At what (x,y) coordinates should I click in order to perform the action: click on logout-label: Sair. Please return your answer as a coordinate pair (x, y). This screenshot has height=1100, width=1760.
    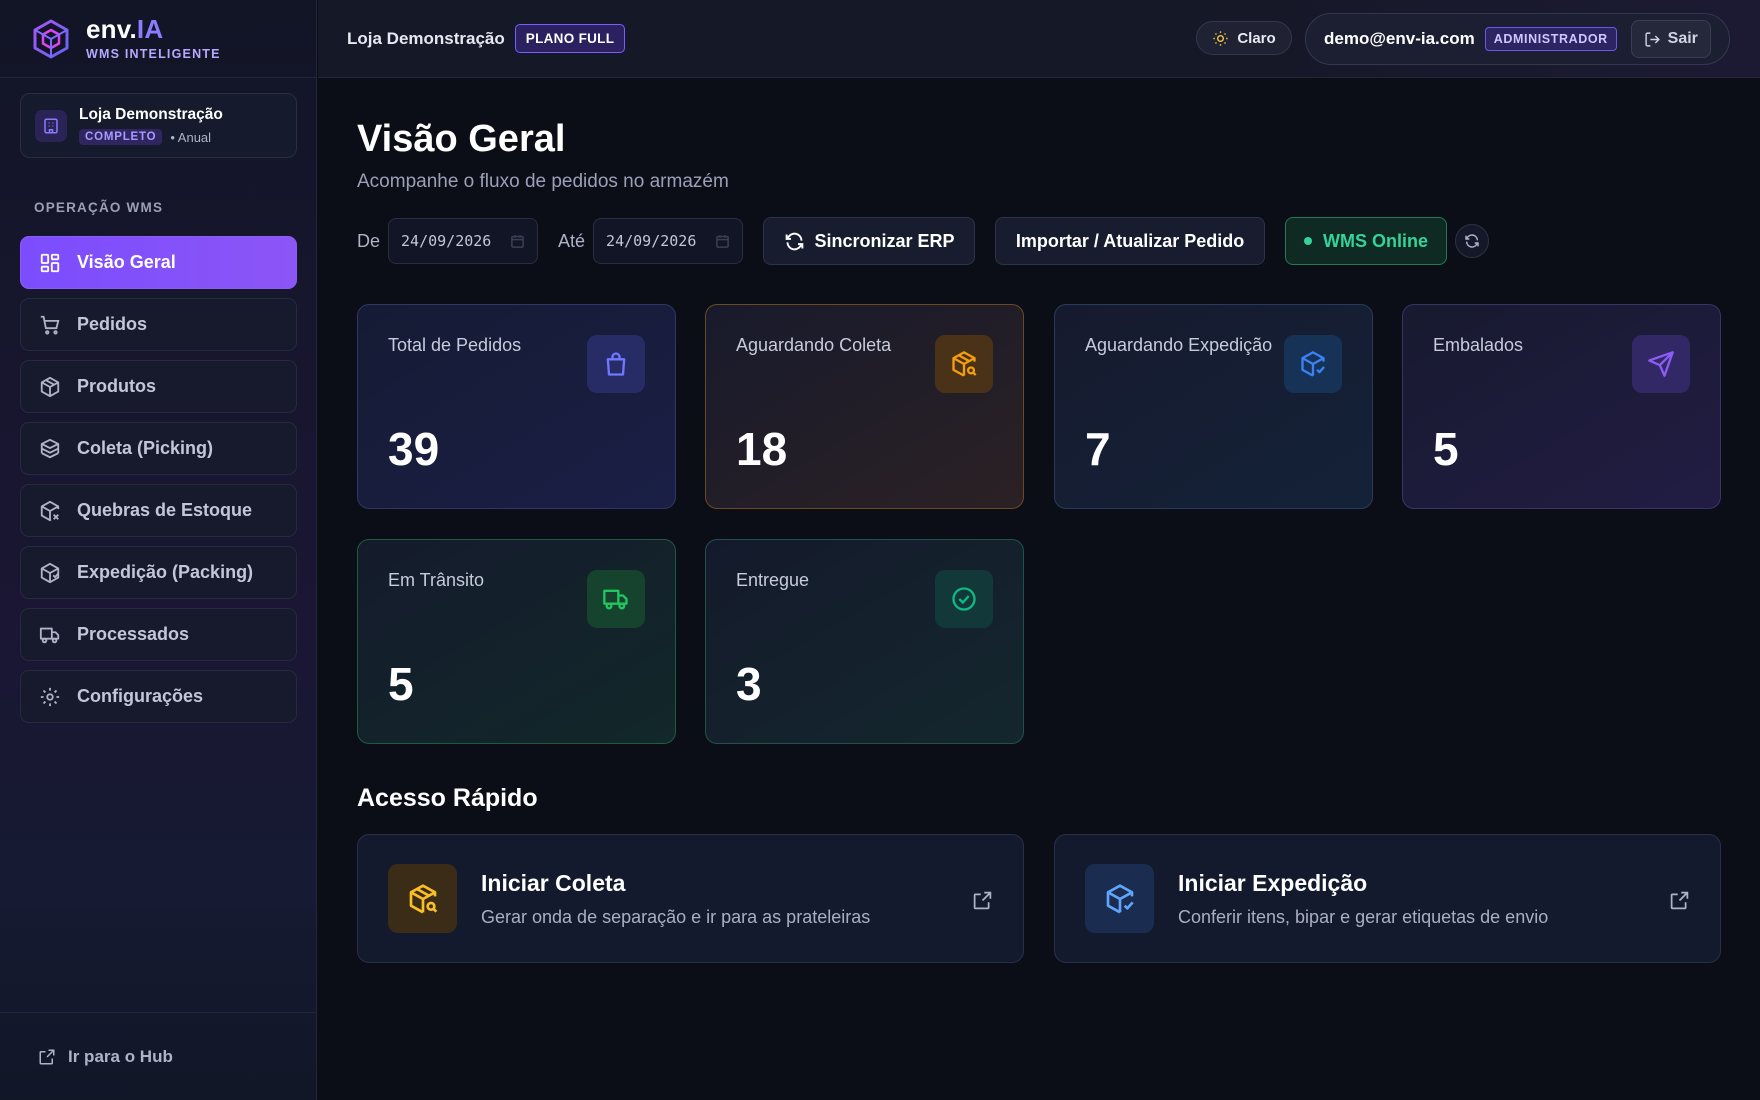
    Looking at the image, I should click on (1682, 38).